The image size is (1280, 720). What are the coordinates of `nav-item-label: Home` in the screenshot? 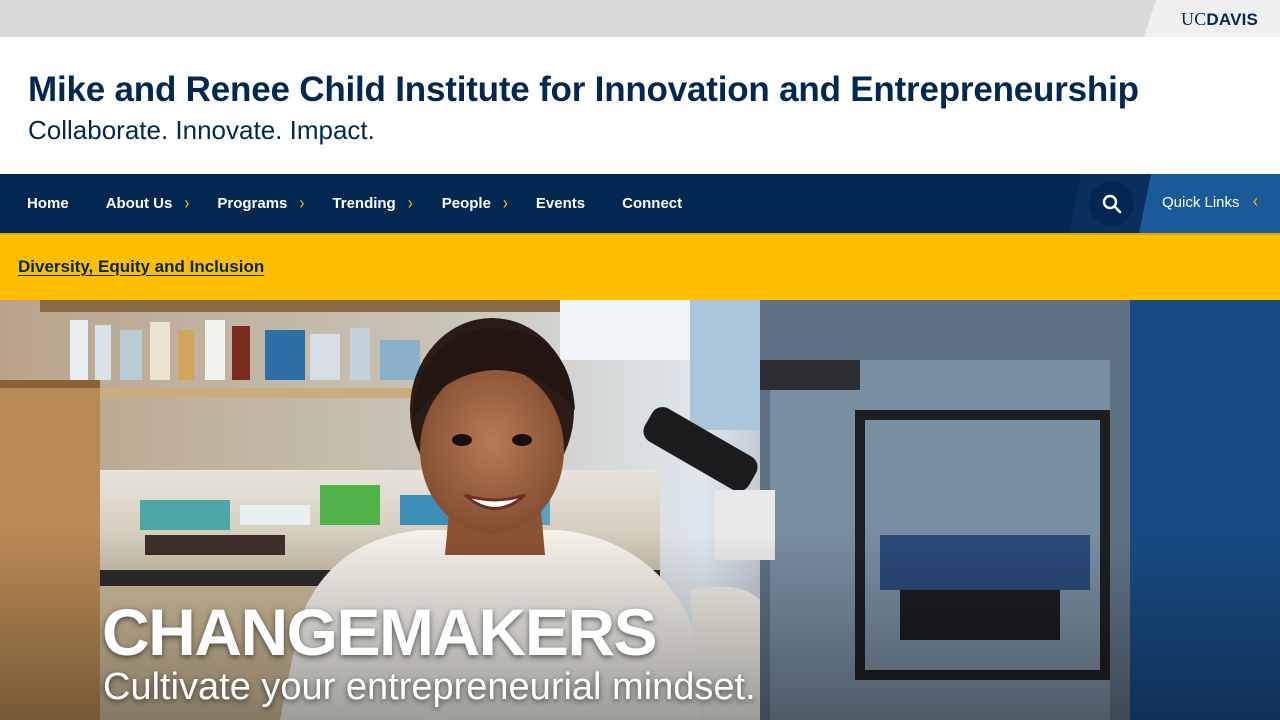 It's located at (48, 203).